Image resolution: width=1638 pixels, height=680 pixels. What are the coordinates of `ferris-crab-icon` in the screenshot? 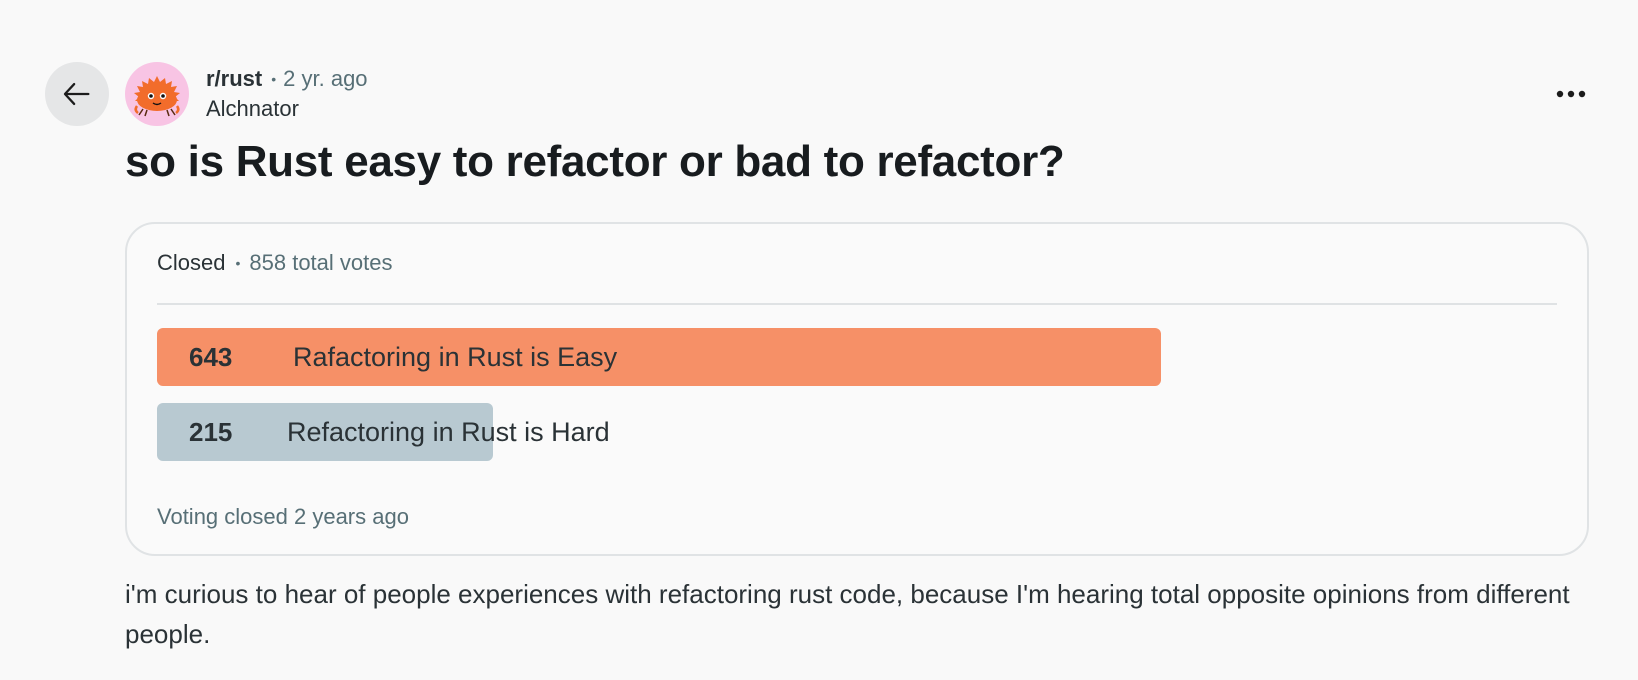 It's located at (157, 96).